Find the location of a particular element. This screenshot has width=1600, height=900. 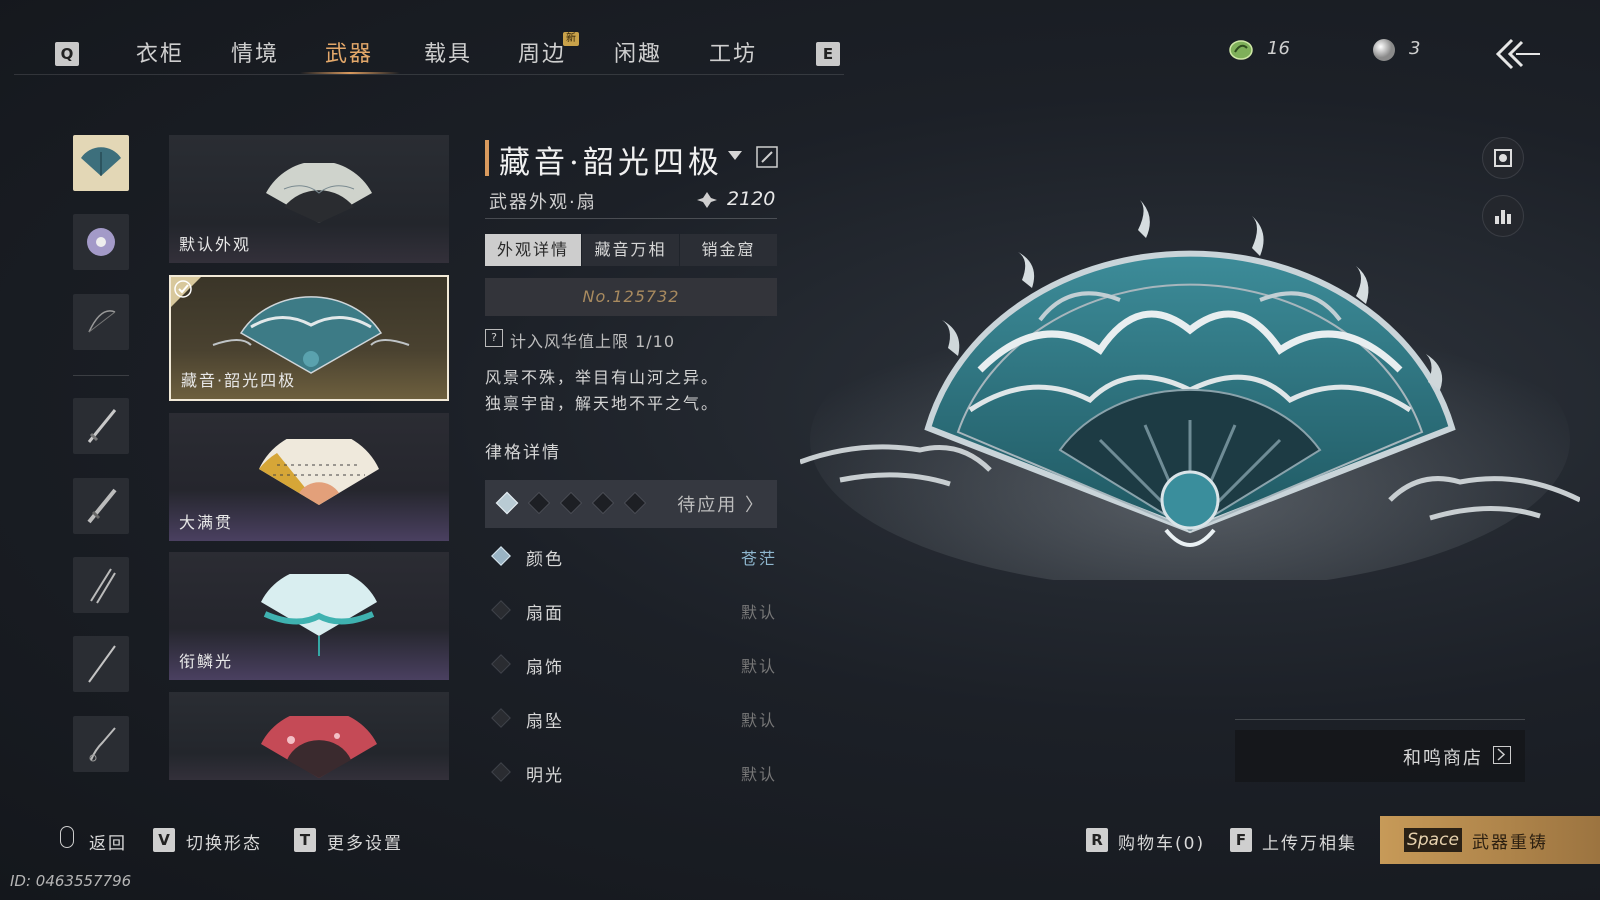

section-title: 律格详情 is located at coordinates (523, 453).